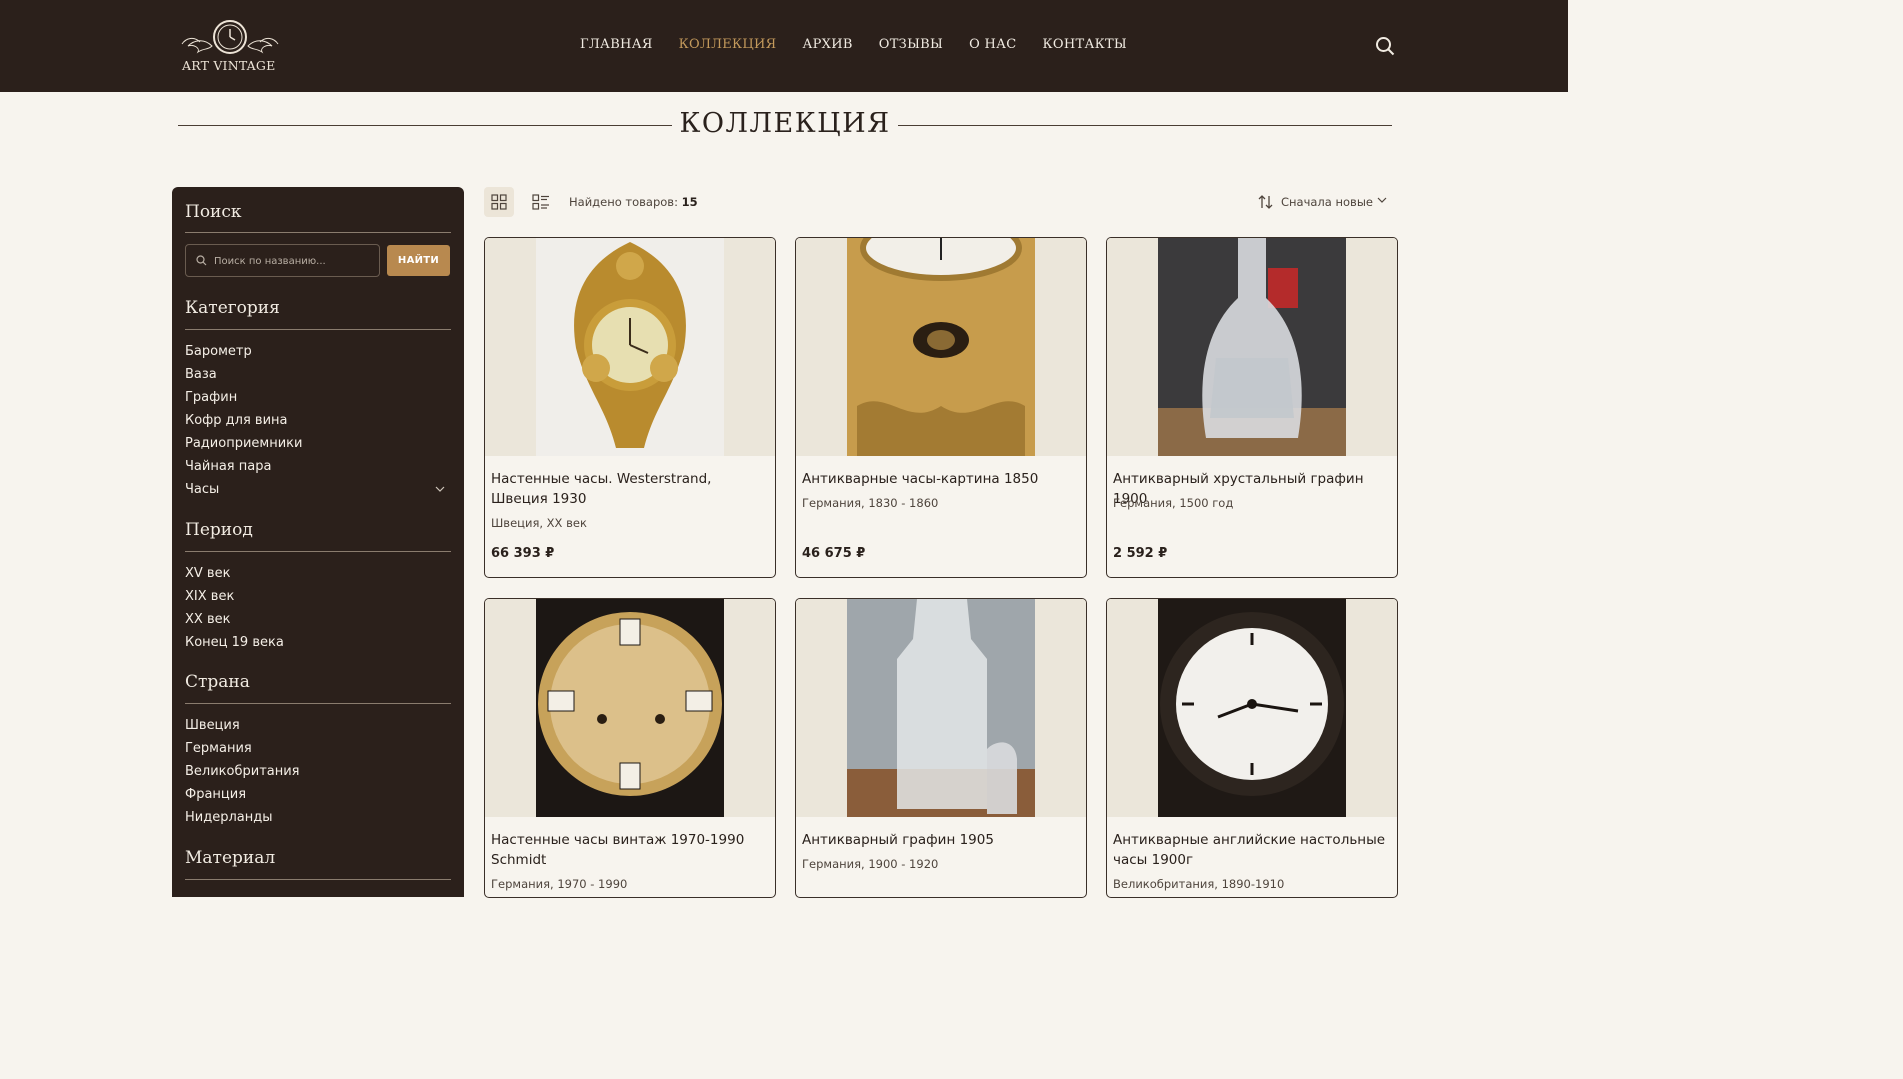 Image resolution: width=1903 pixels, height=1079 pixels. What do you see at coordinates (202, 489) in the screenshot?
I see `category-item-label: Часы` at bounding box center [202, 489].